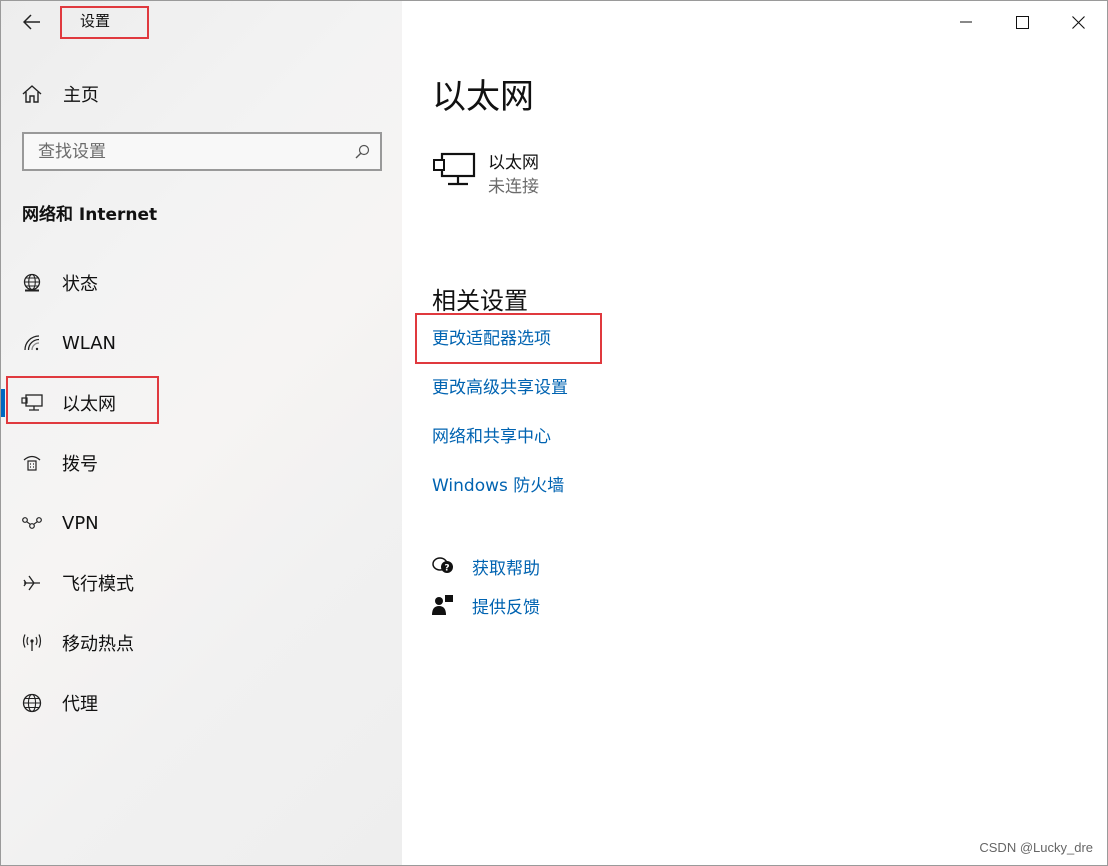 The image size is (1108, 866). I want to click on related-settings-title: 相关设置, so click(480, 301).